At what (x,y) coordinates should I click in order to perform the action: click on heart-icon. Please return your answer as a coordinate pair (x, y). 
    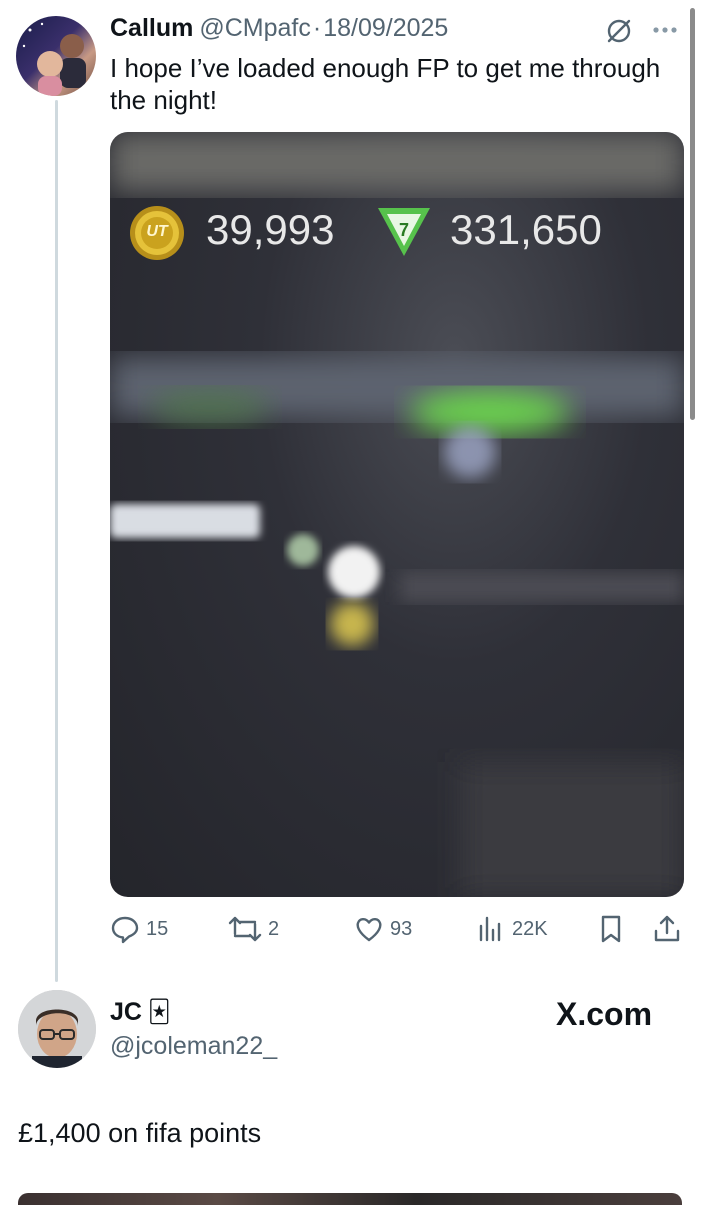
    Looking at the image, I should click on (369, 929).